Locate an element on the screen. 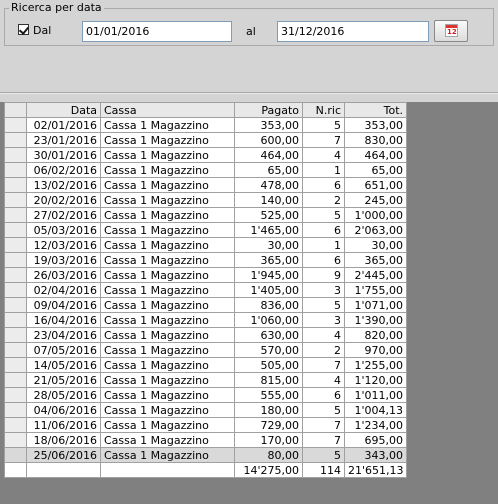  cell-tot: 1'234,00 is located at coordinates (375, 425).